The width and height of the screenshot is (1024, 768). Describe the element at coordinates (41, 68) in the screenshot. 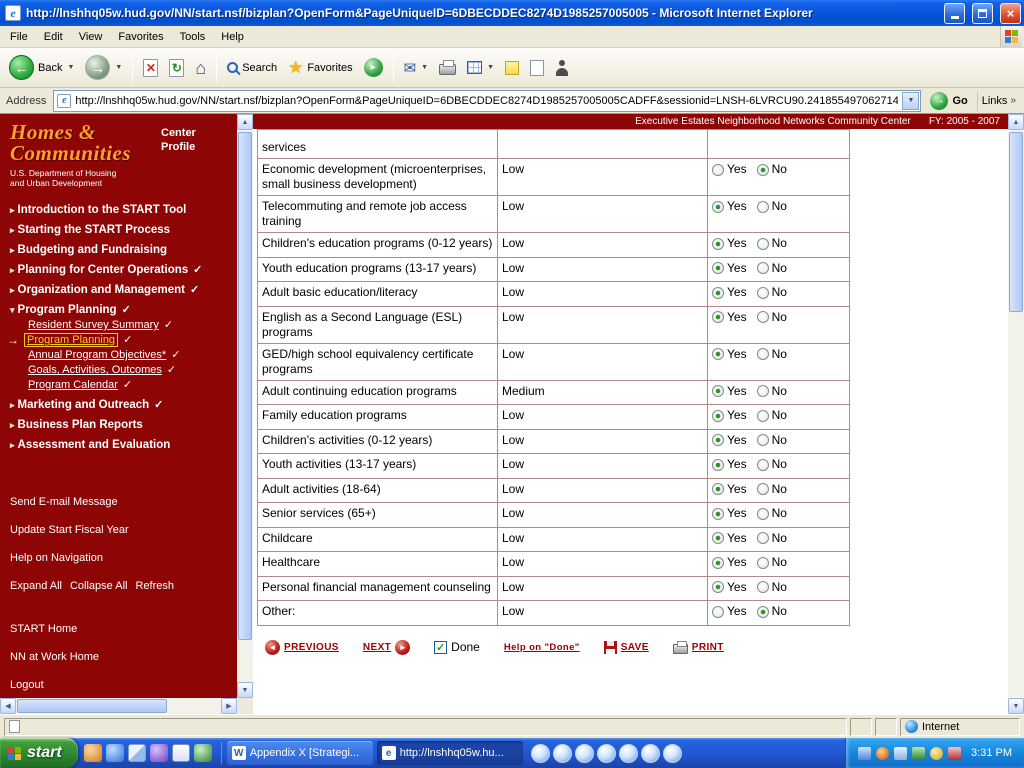

I see `back-button: ← Back ▼` at that location.